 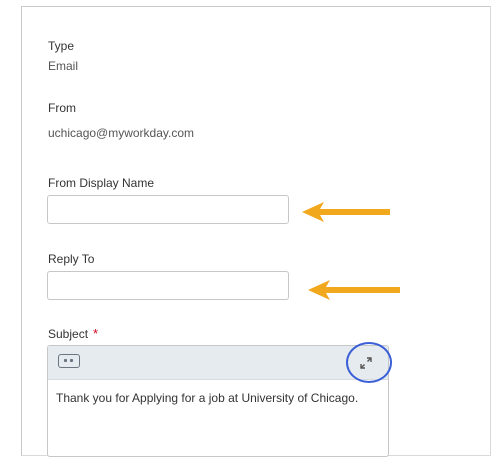 I want to click on reply-to-input, so click(x=168, y=285).